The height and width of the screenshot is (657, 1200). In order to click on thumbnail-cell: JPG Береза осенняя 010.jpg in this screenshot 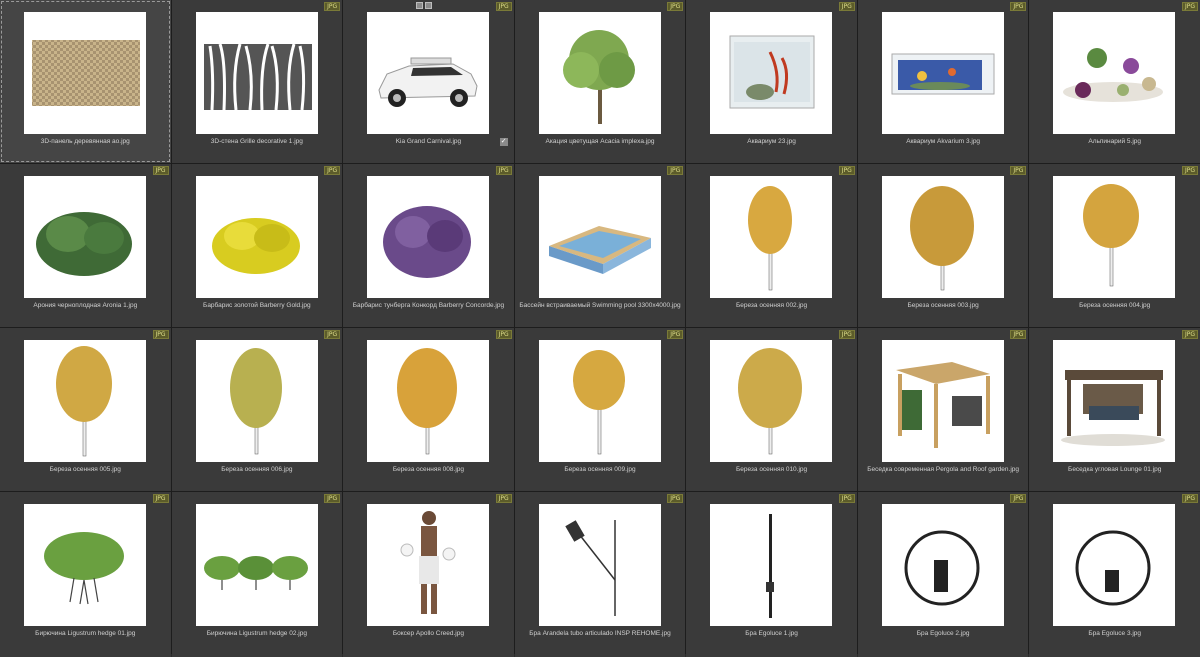, I will do `click(771, 409)`.